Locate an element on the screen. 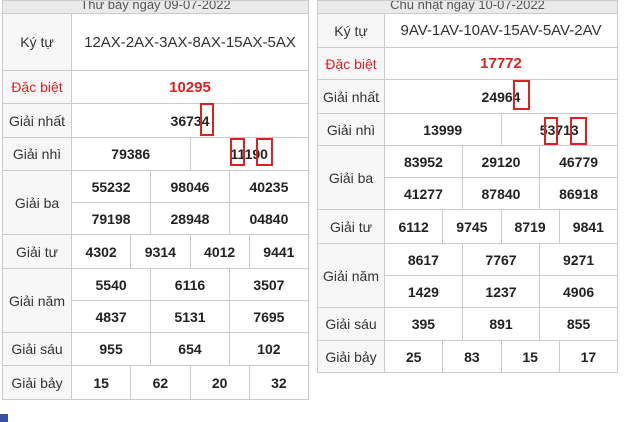 The image size is (628, 422). ky-tu-value: 9AV-1AV-10AV-15AV-5AV-2AV is located at coordinates (501, 30).